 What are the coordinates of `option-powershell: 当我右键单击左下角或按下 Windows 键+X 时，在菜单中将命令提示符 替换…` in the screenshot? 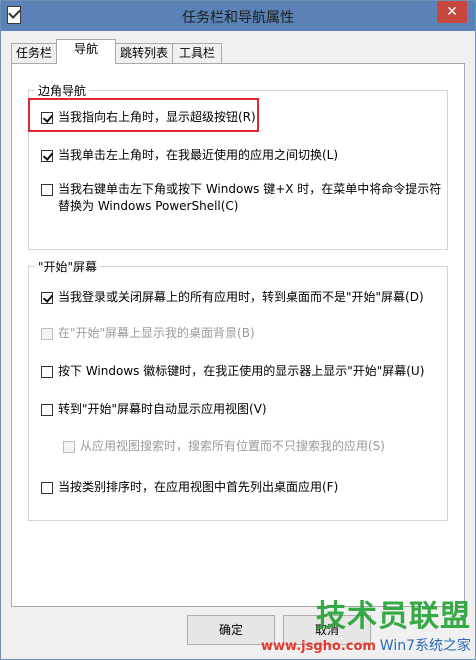 It's located at (241, 198).